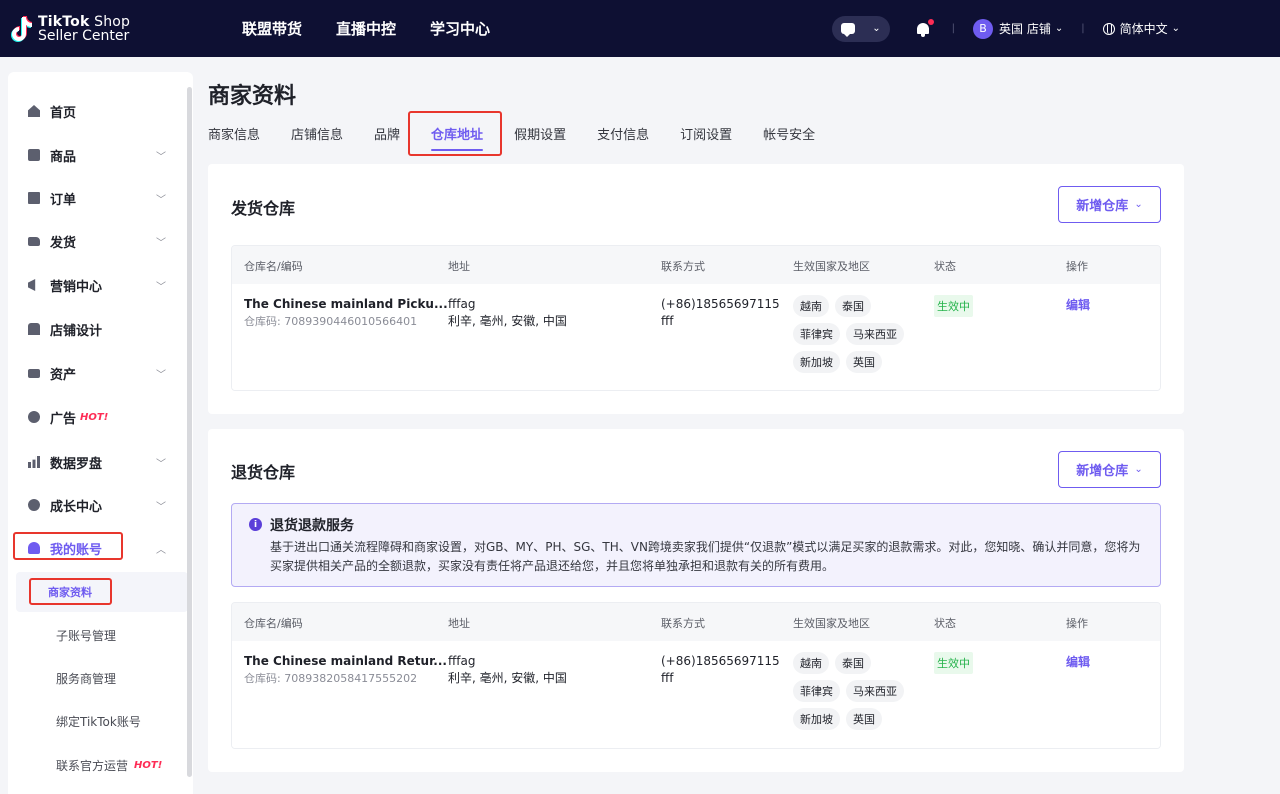 Image resolution: width=1280 pixels, height=794 pixels. Describe the element at coordinates (86, 635) in the screenshot. I see `sidebar-sub-label: 子账号管理` at that location.